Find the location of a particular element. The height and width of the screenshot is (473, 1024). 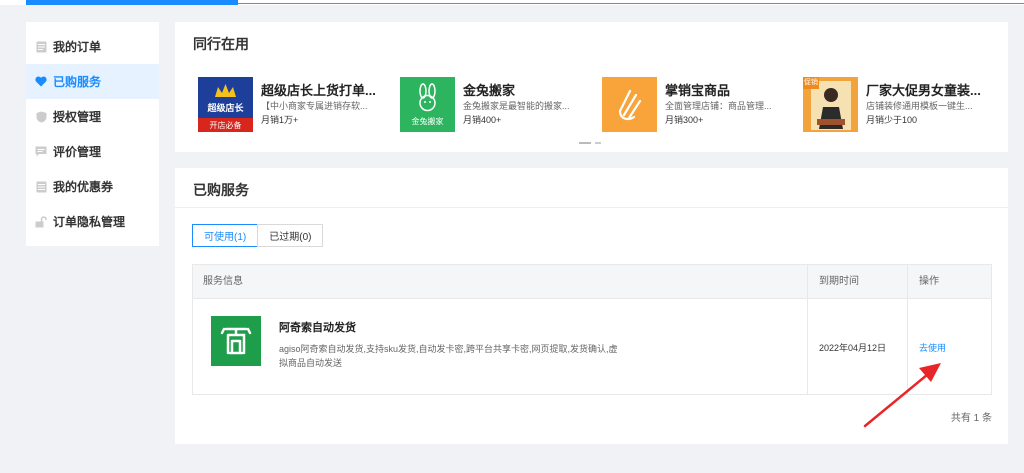

sidebar: 我的订单 已购服务 授权管理 评价管理 我的优惠券 订单隐私管理 is located at coordinates (92, 134).